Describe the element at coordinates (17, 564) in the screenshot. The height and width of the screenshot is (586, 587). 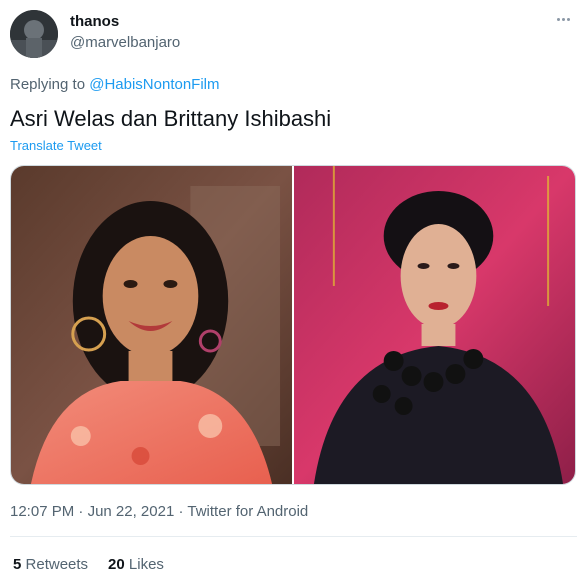
I see `retweets-count: 5` at that location.